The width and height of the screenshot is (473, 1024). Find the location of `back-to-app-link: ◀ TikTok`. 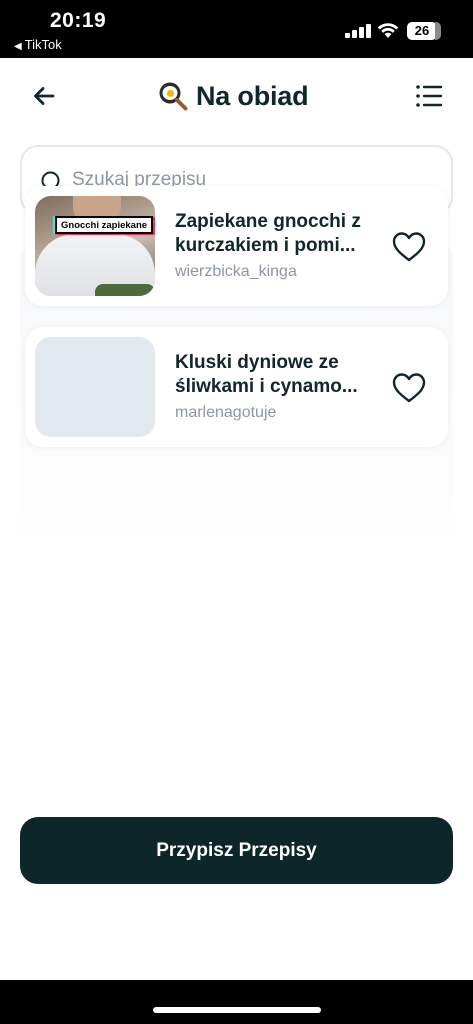

back-to-app-link: ◀ TikTok is located at coordinates (38, 44).